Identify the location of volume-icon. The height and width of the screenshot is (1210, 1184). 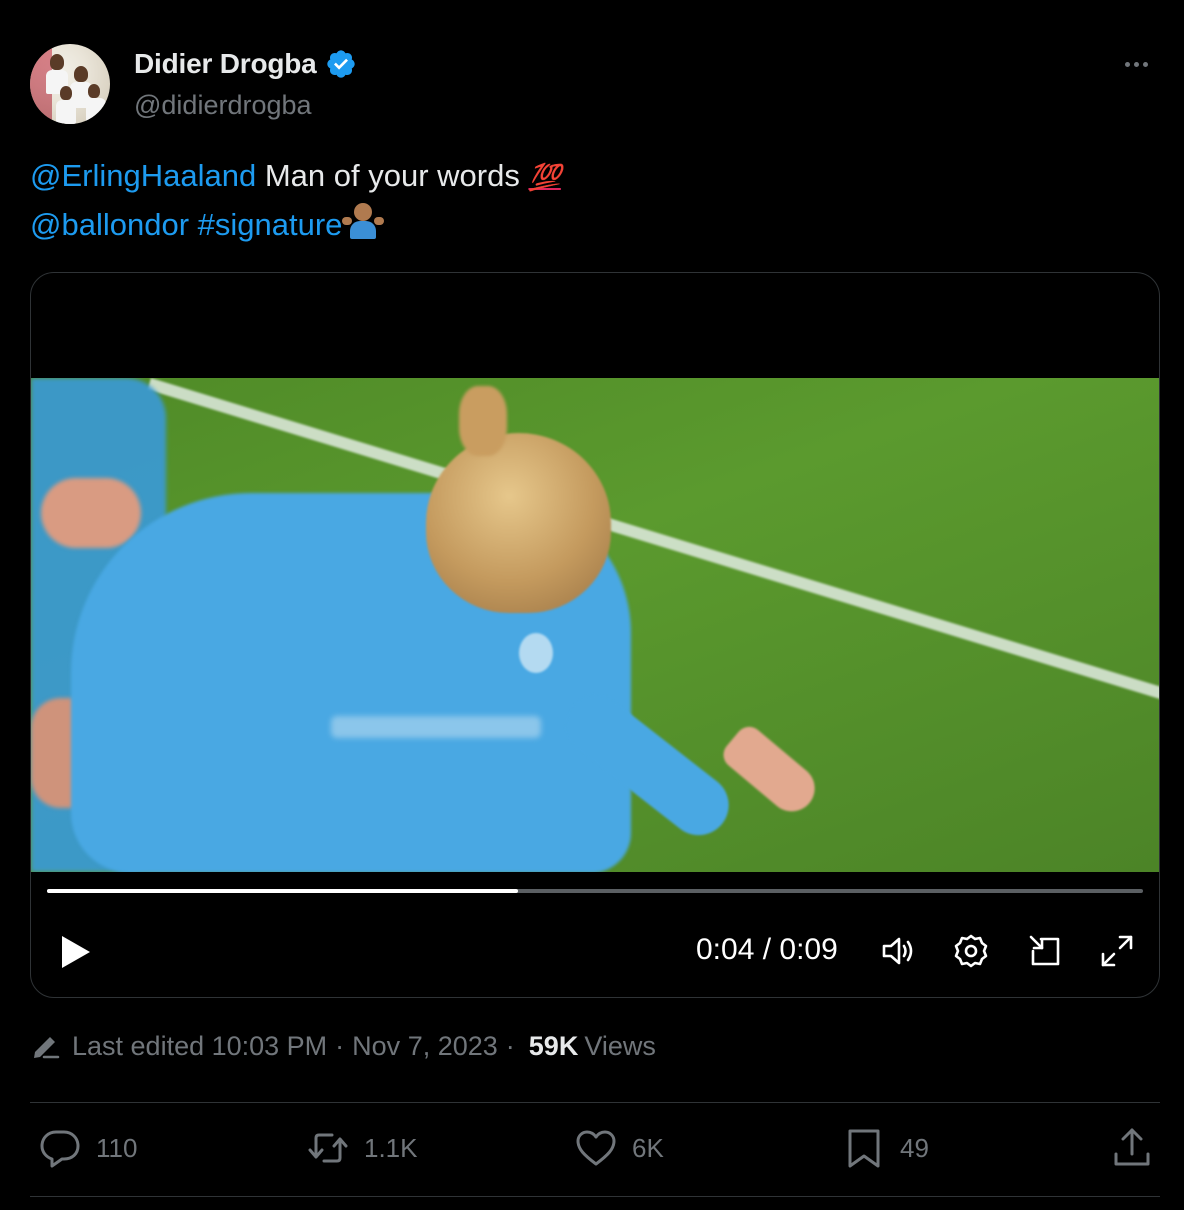
(899, 951).